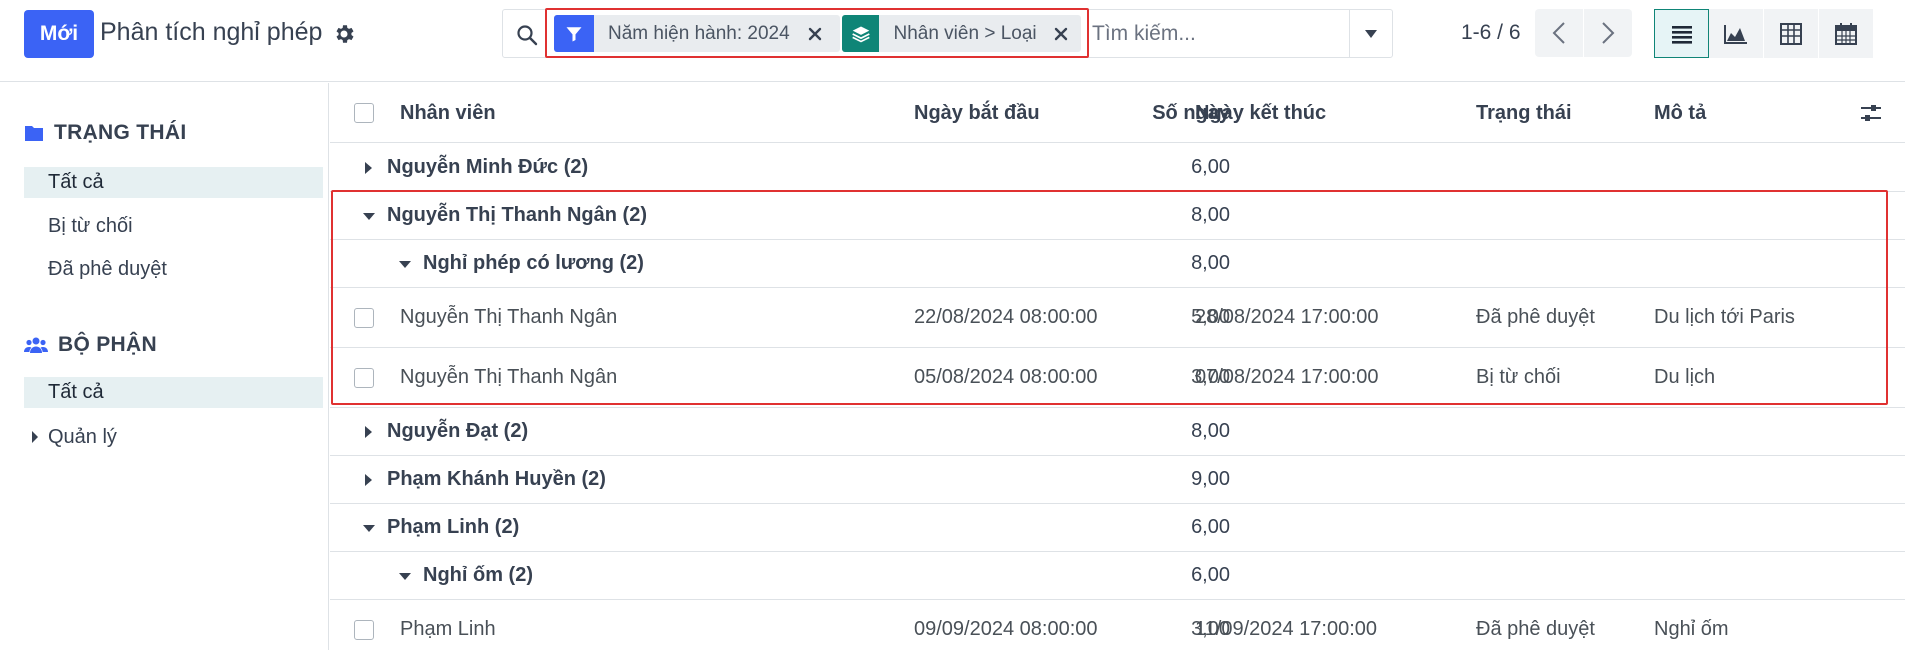 This screenshot has width=1905, height=650. I want to click on pager-next-button, so click(1608, 33).